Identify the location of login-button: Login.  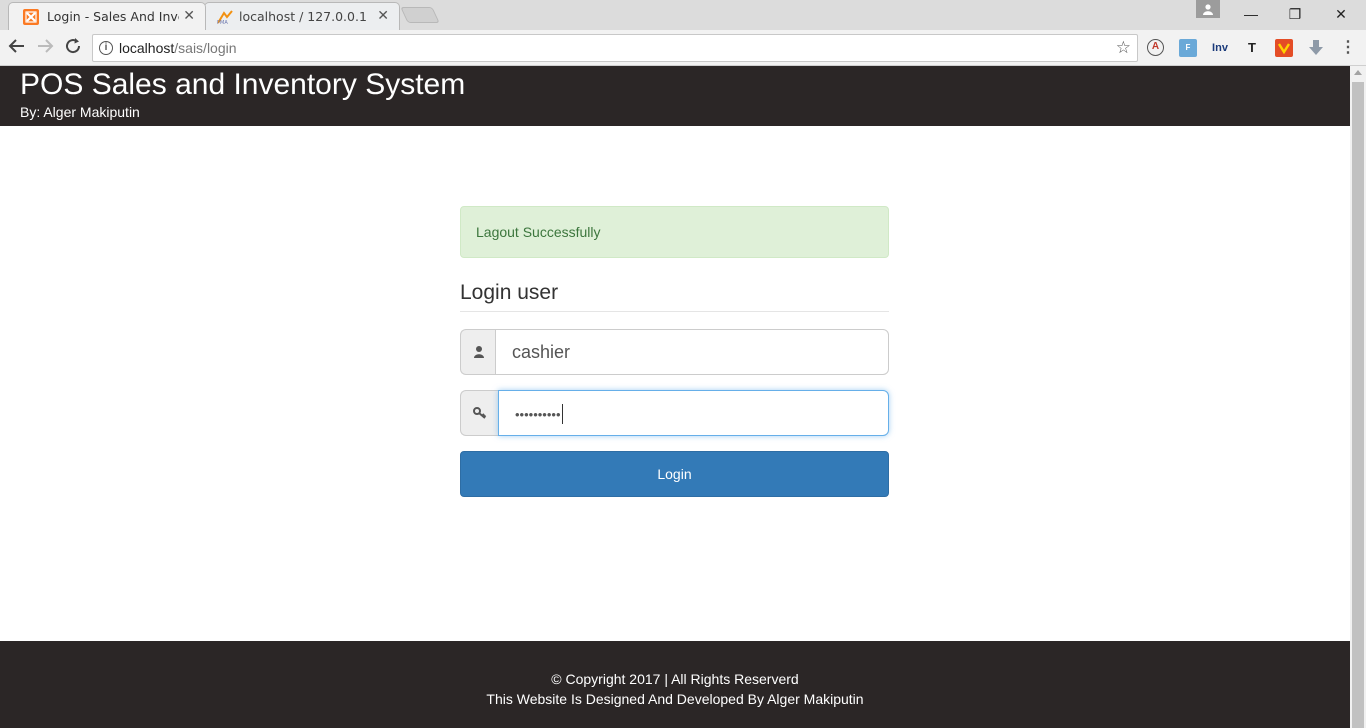
(674, 474).